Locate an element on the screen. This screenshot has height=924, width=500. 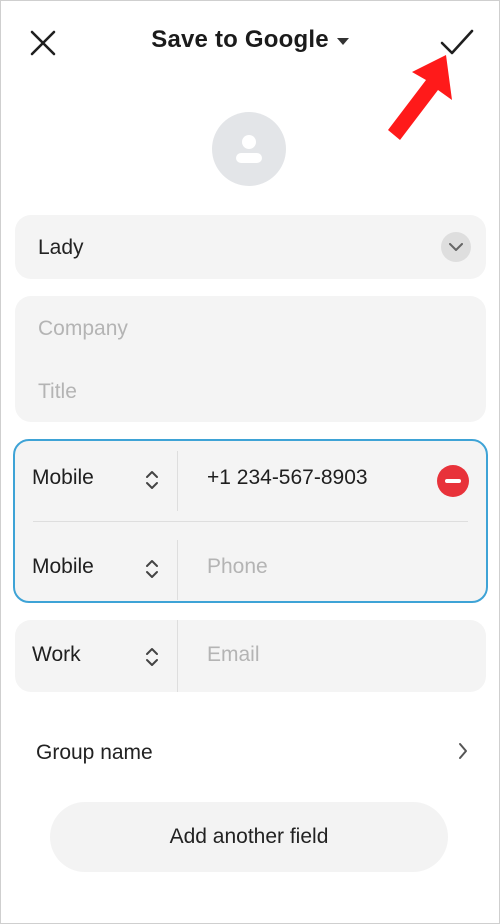
remove-phone-button is located at coordinates (453, 481).